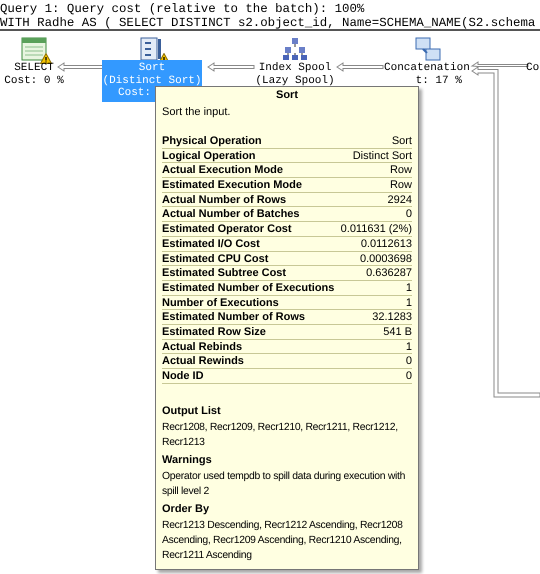  I want to click on property-value: 0.0003698, so click(386, 259).